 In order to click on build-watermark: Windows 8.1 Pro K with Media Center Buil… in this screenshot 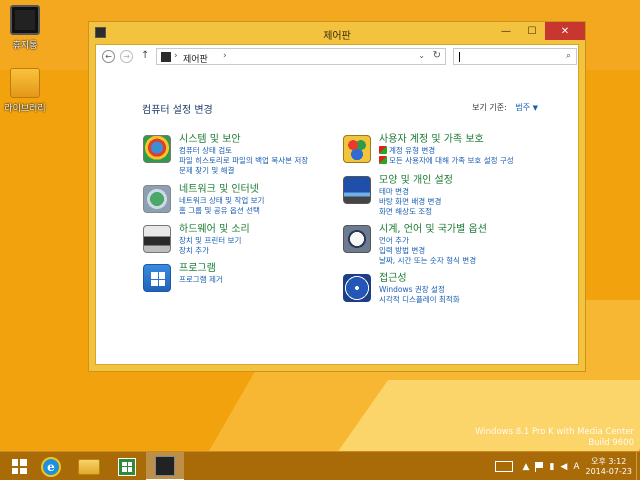, I will do `click(554, 438)`.